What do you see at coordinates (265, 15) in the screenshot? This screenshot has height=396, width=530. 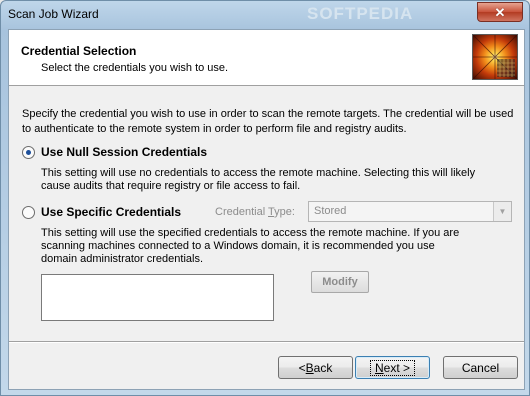 I see `title-bar: Scan Job Wizard SOFTPEDIA ✕` at bounding box center [265, 15].